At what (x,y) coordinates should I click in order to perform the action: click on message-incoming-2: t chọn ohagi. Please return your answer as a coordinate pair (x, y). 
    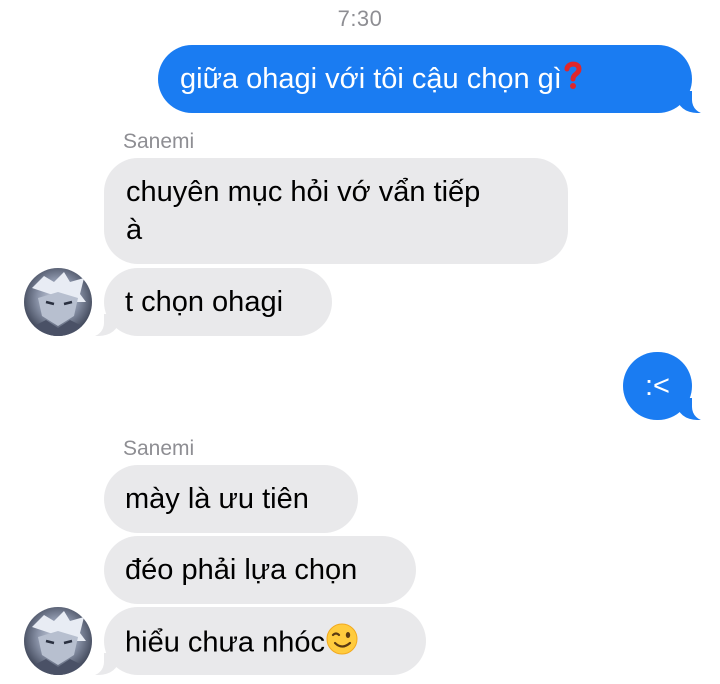
    Looking at the image, I should click on (207, 302).